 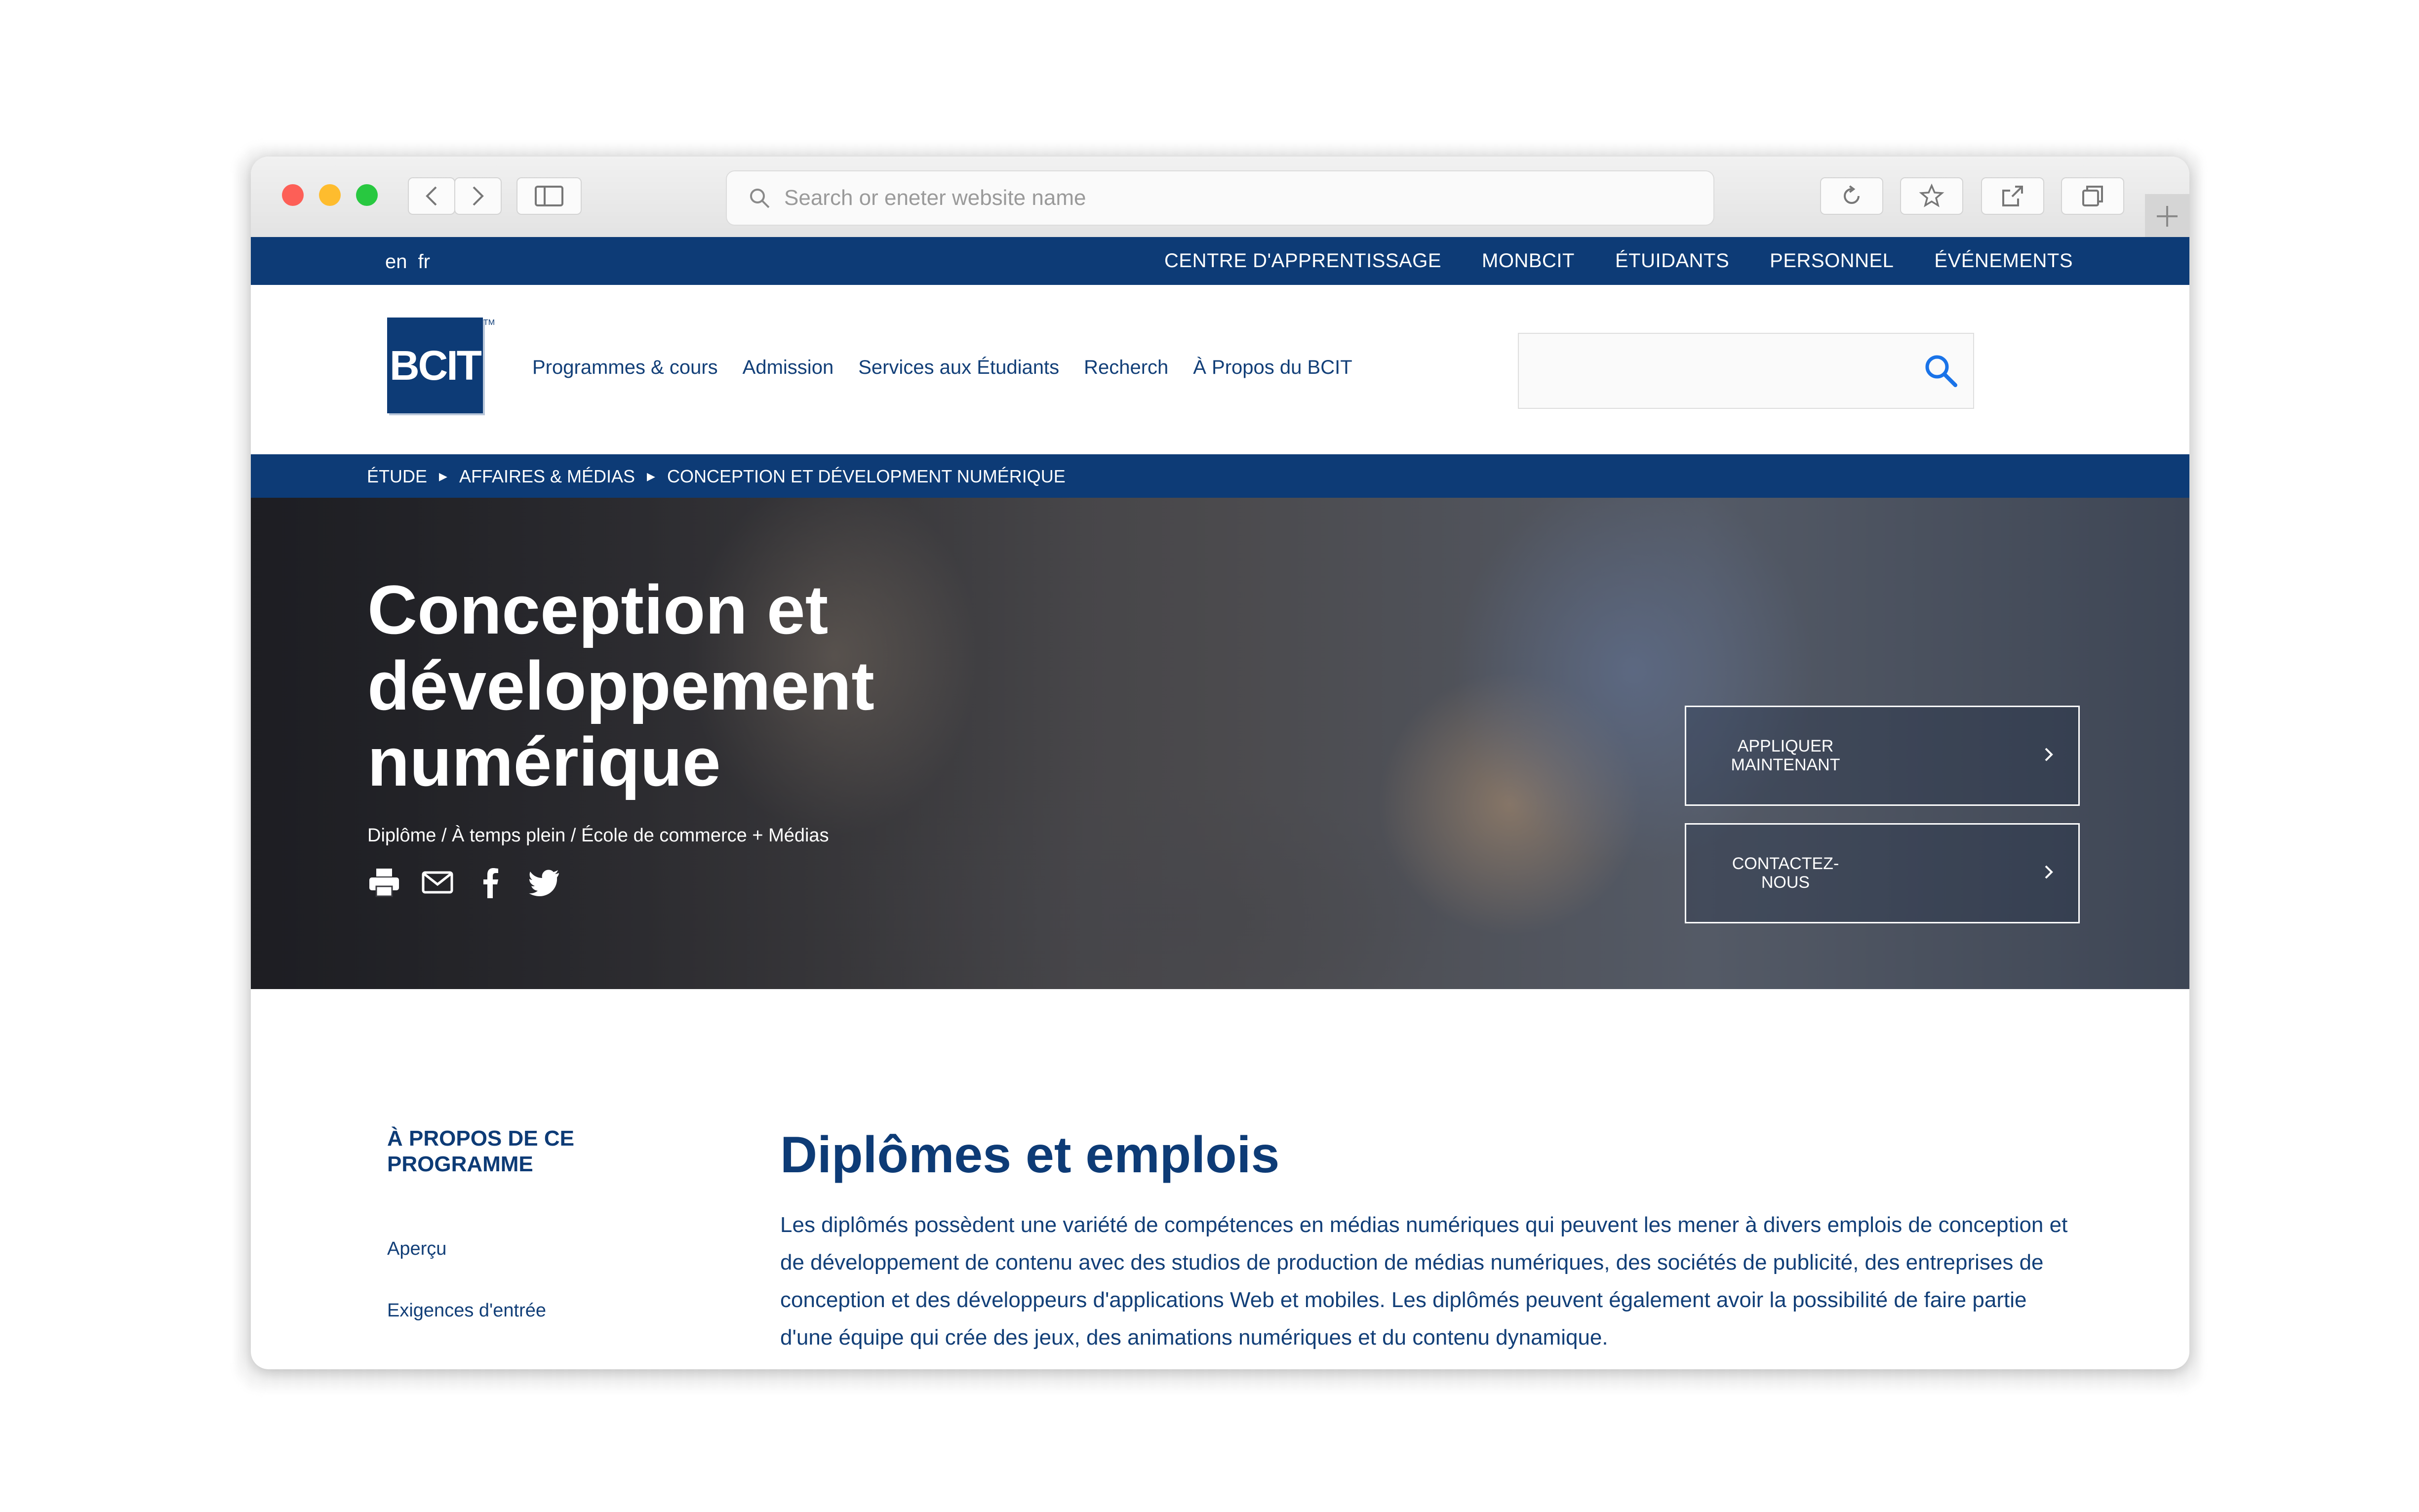 I want to click on new-tab-button, so click(x=2167, y=217).